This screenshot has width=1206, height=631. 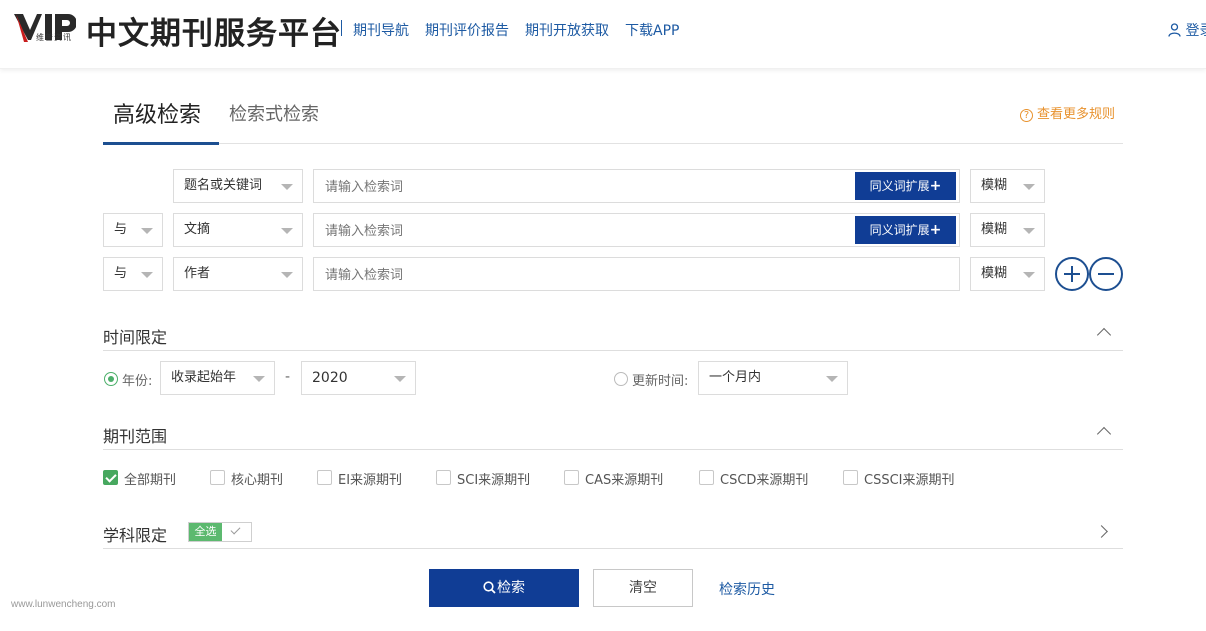 I want to click on field-select-3-value: 作者, so click(x=197, y=273).